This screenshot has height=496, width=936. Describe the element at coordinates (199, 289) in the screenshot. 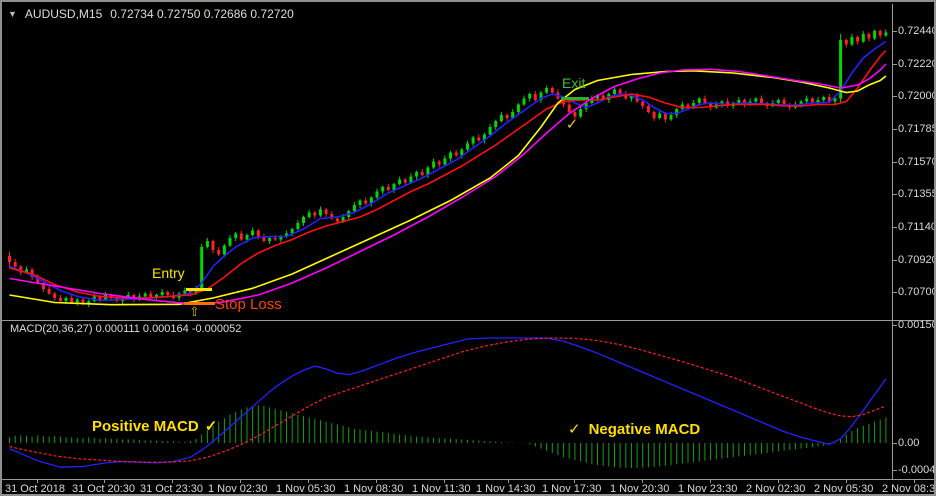

I see `entry-level-line` at that location.